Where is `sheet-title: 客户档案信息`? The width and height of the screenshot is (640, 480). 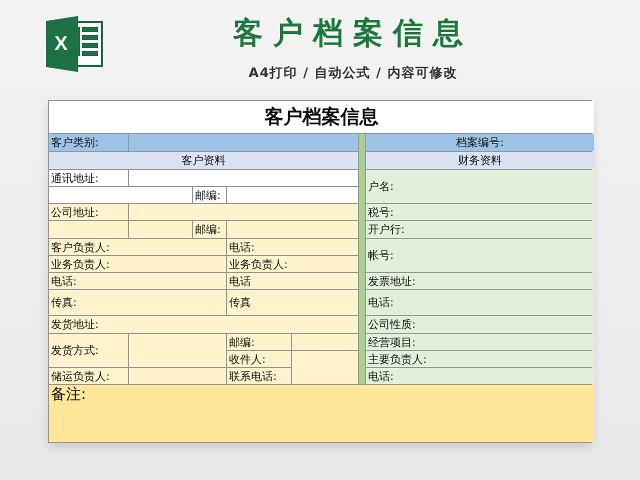
sheet-title: 客户档案信息 is located at coordinates (321, 117).